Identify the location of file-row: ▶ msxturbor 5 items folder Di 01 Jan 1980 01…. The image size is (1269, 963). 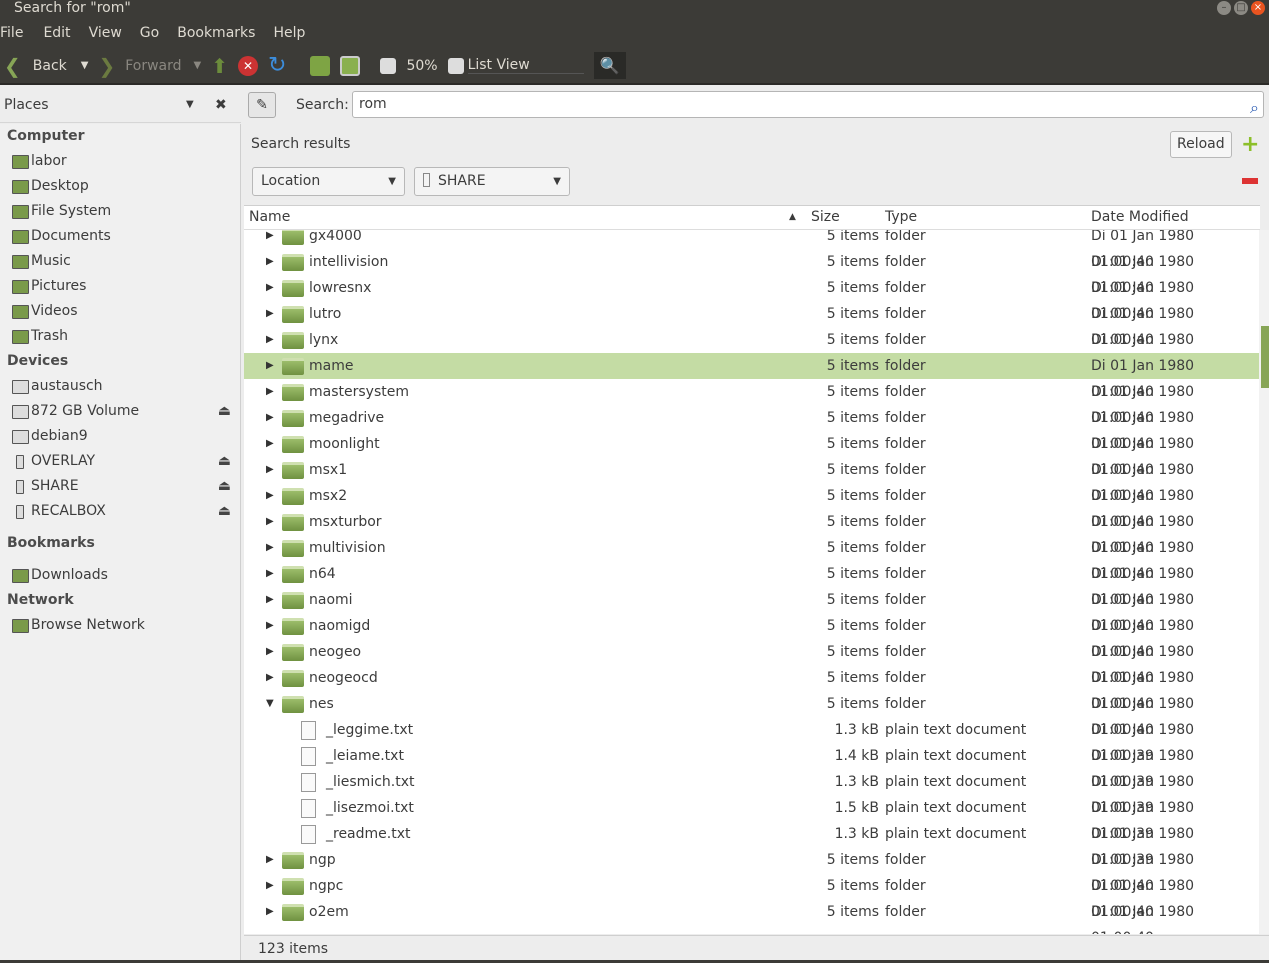
(751, 532).